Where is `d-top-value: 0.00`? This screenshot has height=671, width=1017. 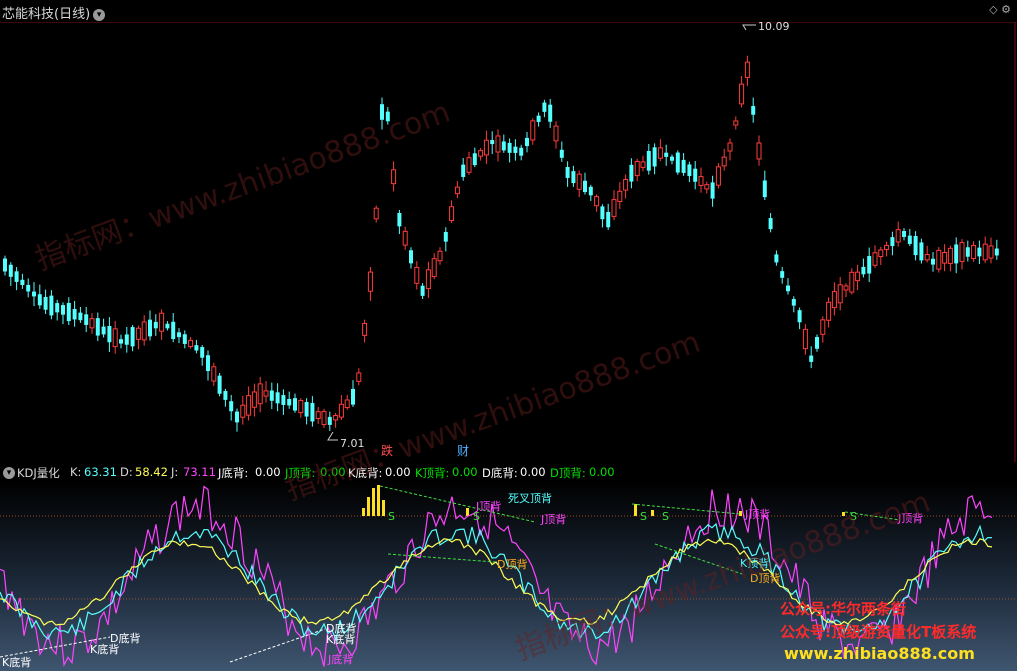 d-top-value: 0.00 is located at coordinates (602, 472).